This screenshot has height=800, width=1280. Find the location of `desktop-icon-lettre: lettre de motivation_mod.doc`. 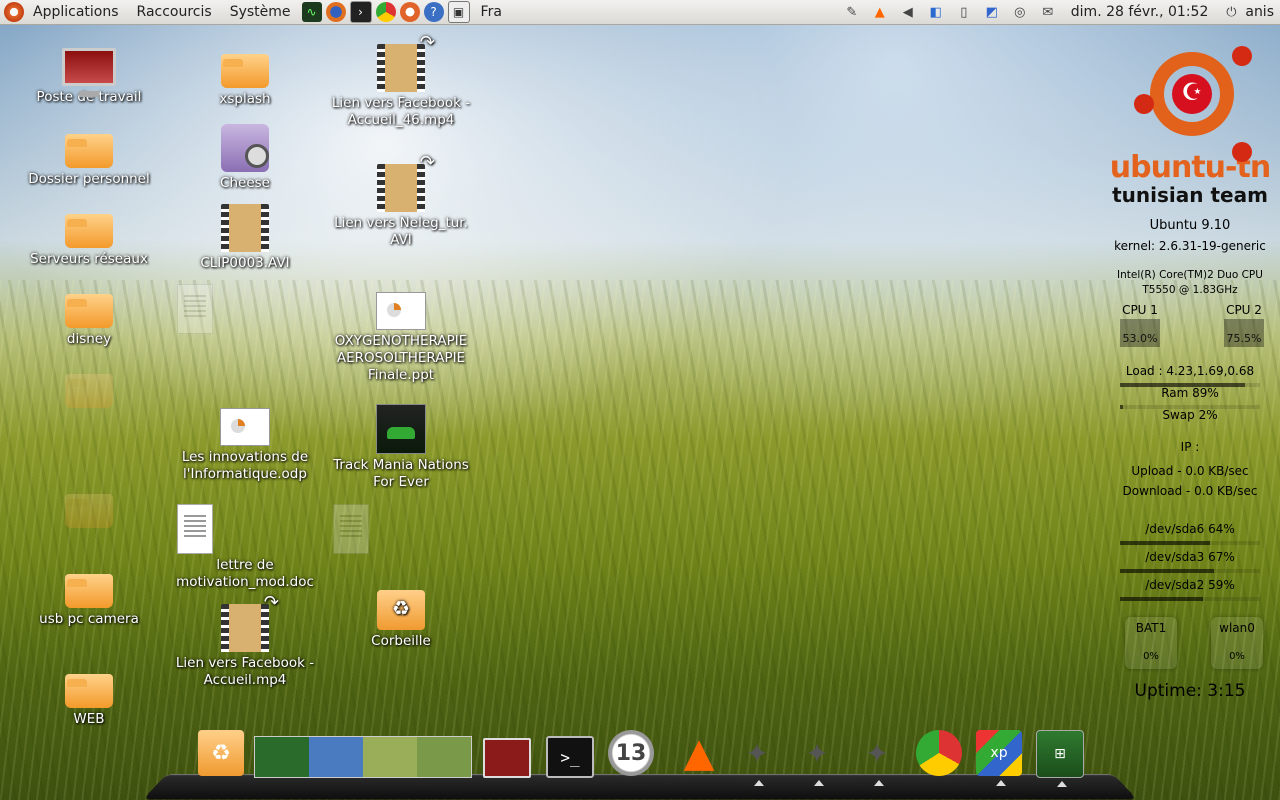

desktop-icon-lettre: lettre de motivation_mod.doc is located at coordinates (245, 547).